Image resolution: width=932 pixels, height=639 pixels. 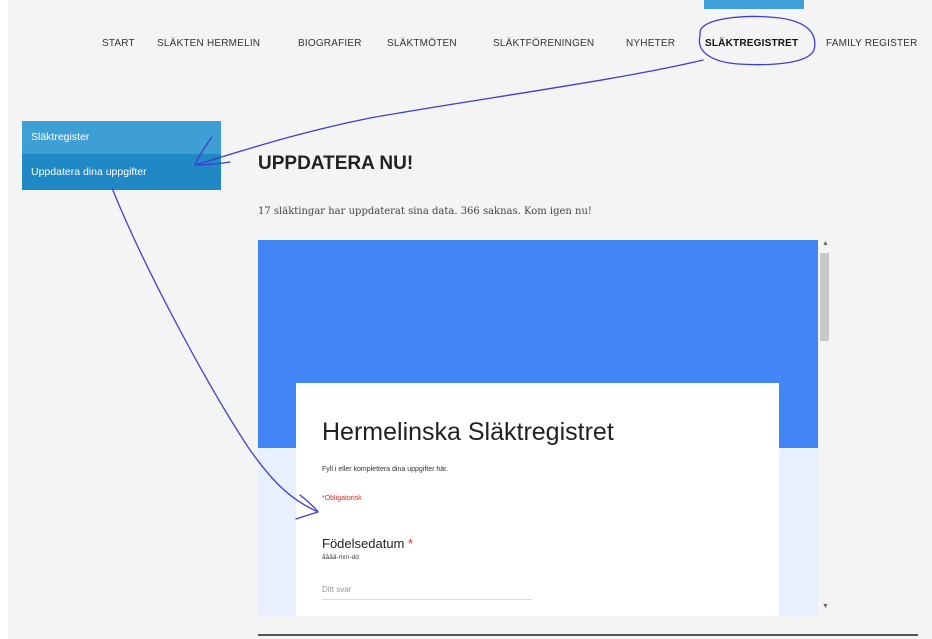 What do you see at coordinates (411, 543) in the screenshot?
I see `required-star: *` at bounding box center [411, 543].